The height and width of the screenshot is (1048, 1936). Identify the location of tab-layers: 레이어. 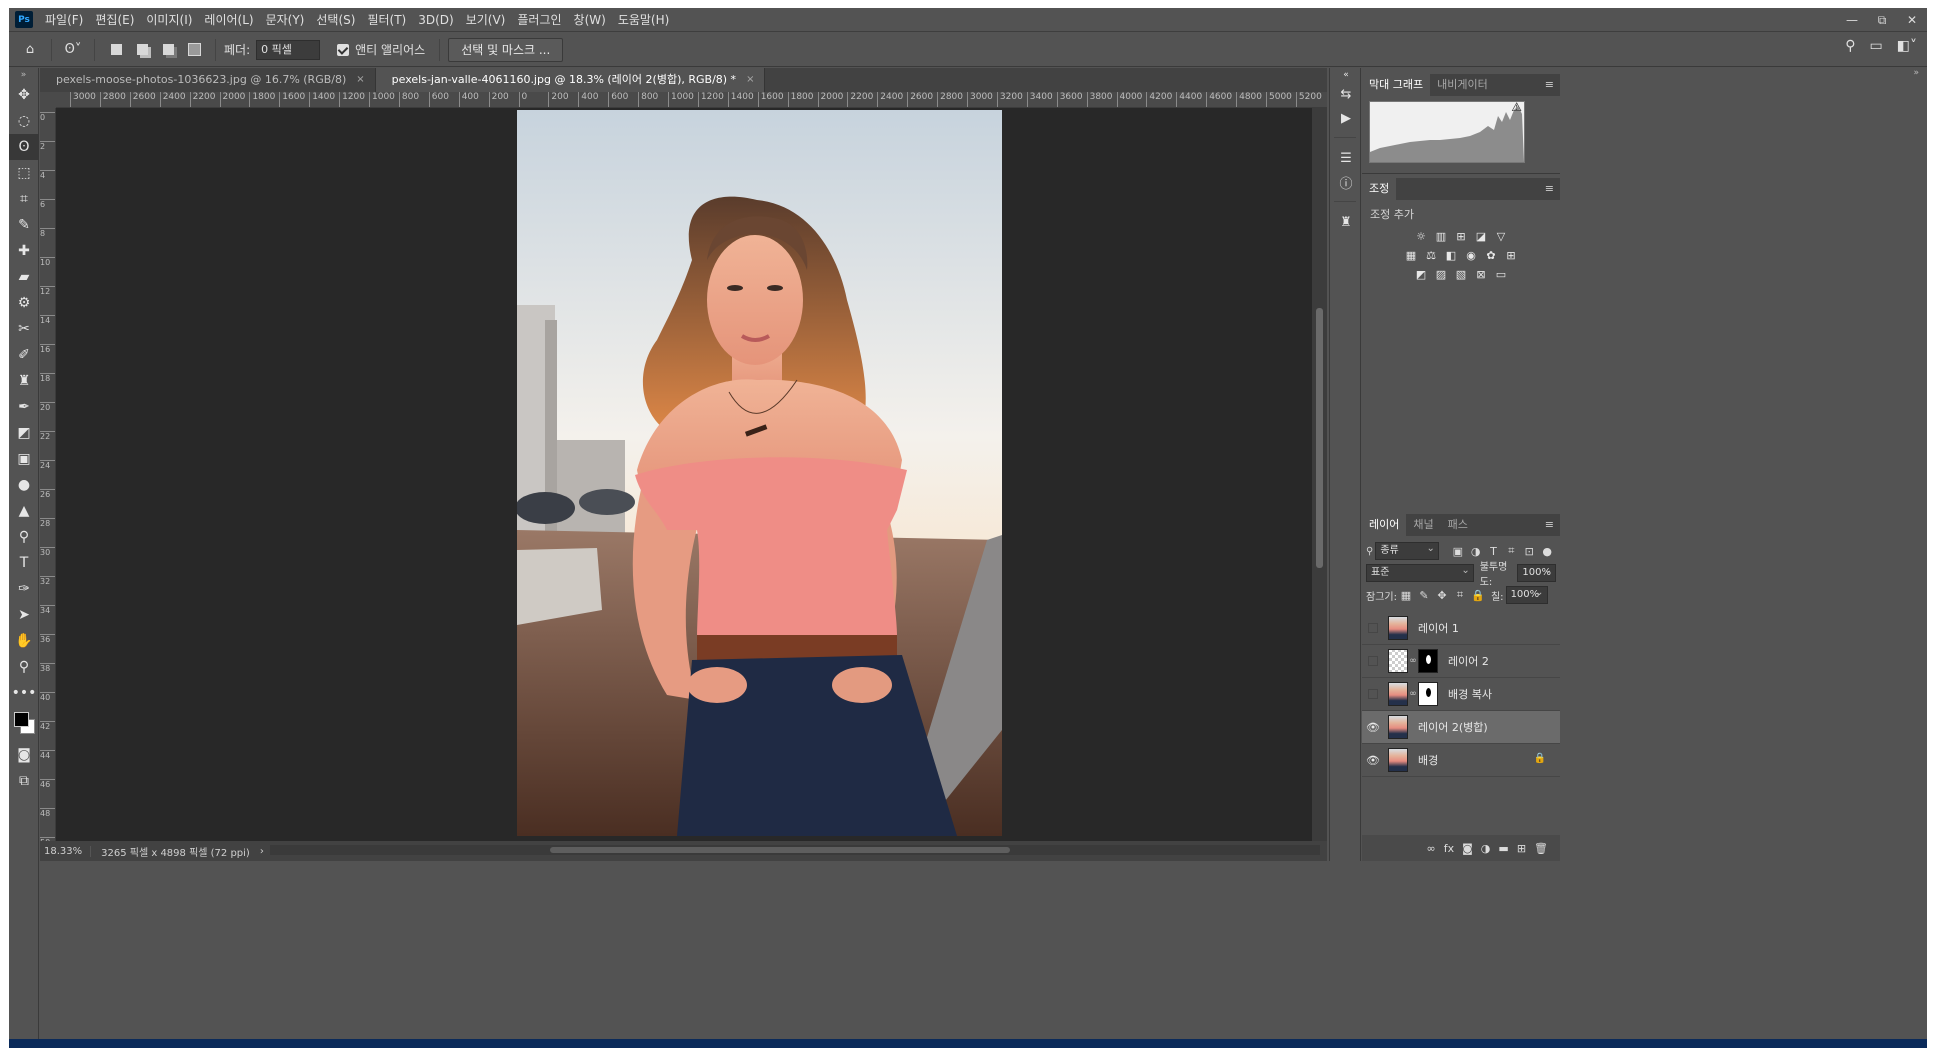
(1384, 525).